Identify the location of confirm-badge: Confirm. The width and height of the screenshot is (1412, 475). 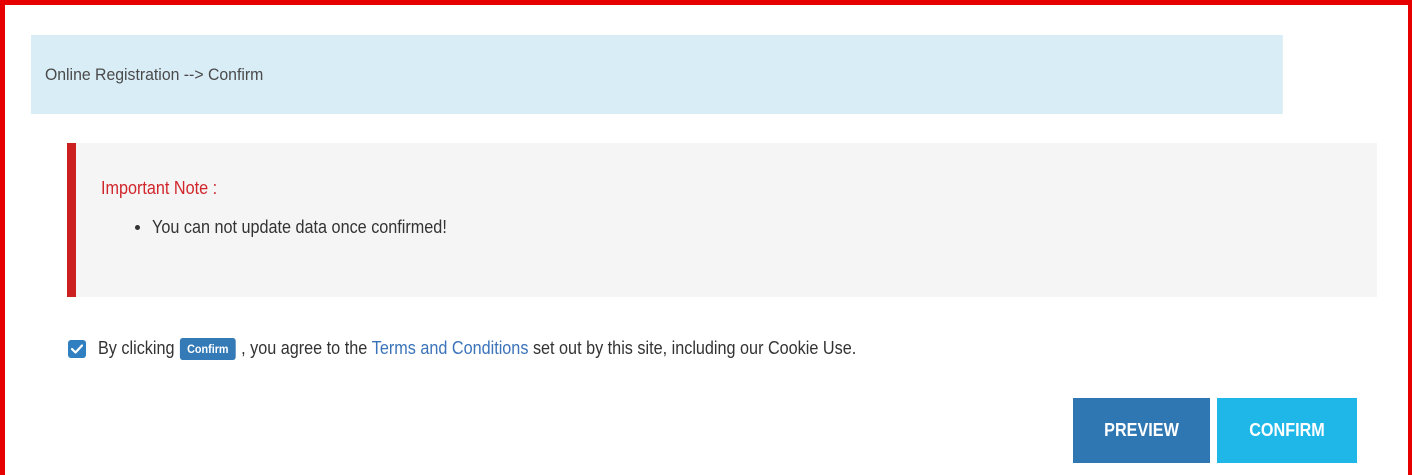
(207, 349).